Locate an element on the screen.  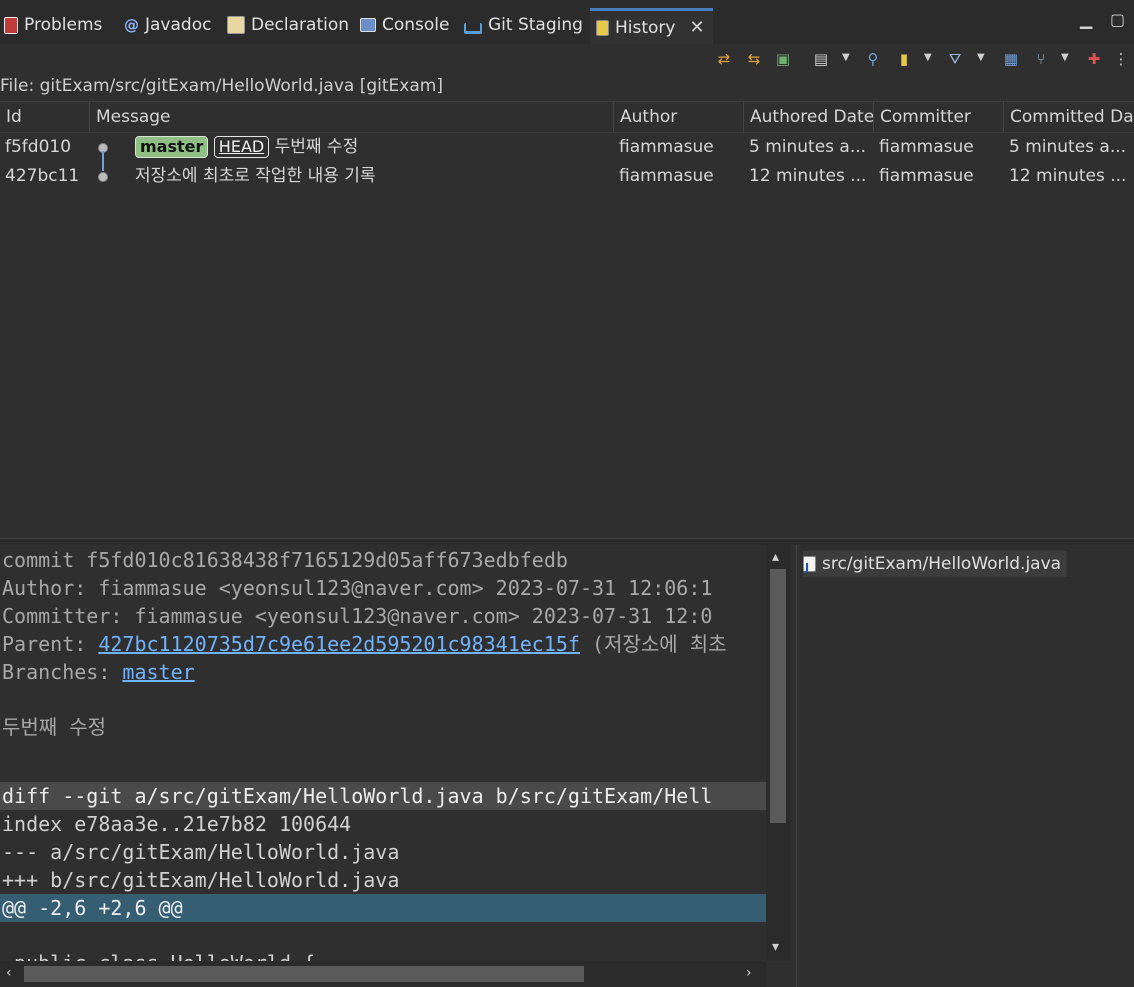
git-staging-icon is located at coordinates (473, 28).